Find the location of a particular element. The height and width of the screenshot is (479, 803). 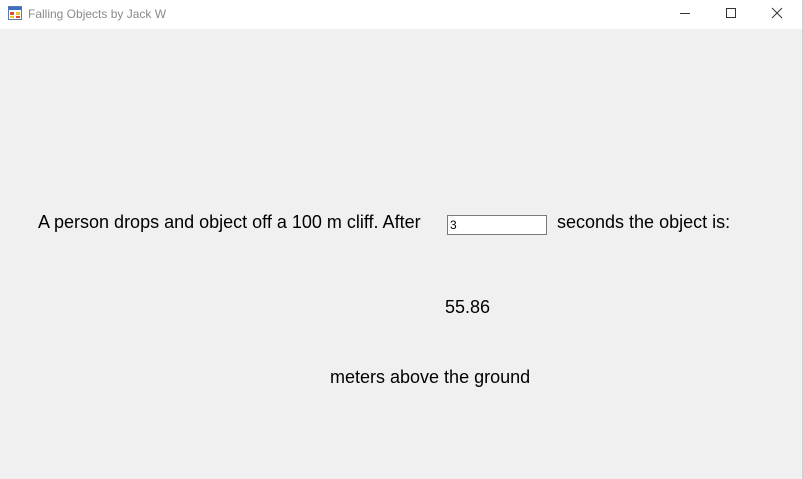

maximize-button is located at coordinates (731, 14).